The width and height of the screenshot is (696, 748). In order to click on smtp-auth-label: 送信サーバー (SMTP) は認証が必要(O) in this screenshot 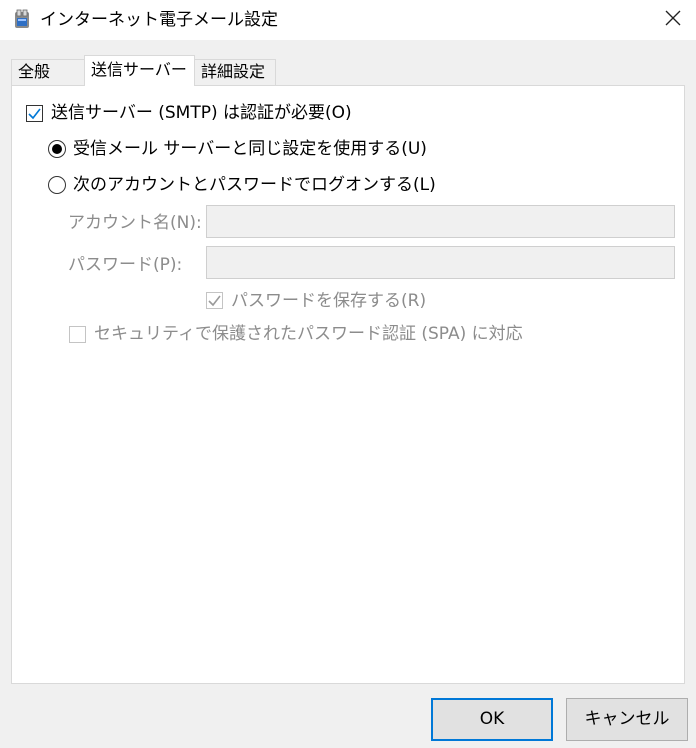, I will do `click(201, 113)`.